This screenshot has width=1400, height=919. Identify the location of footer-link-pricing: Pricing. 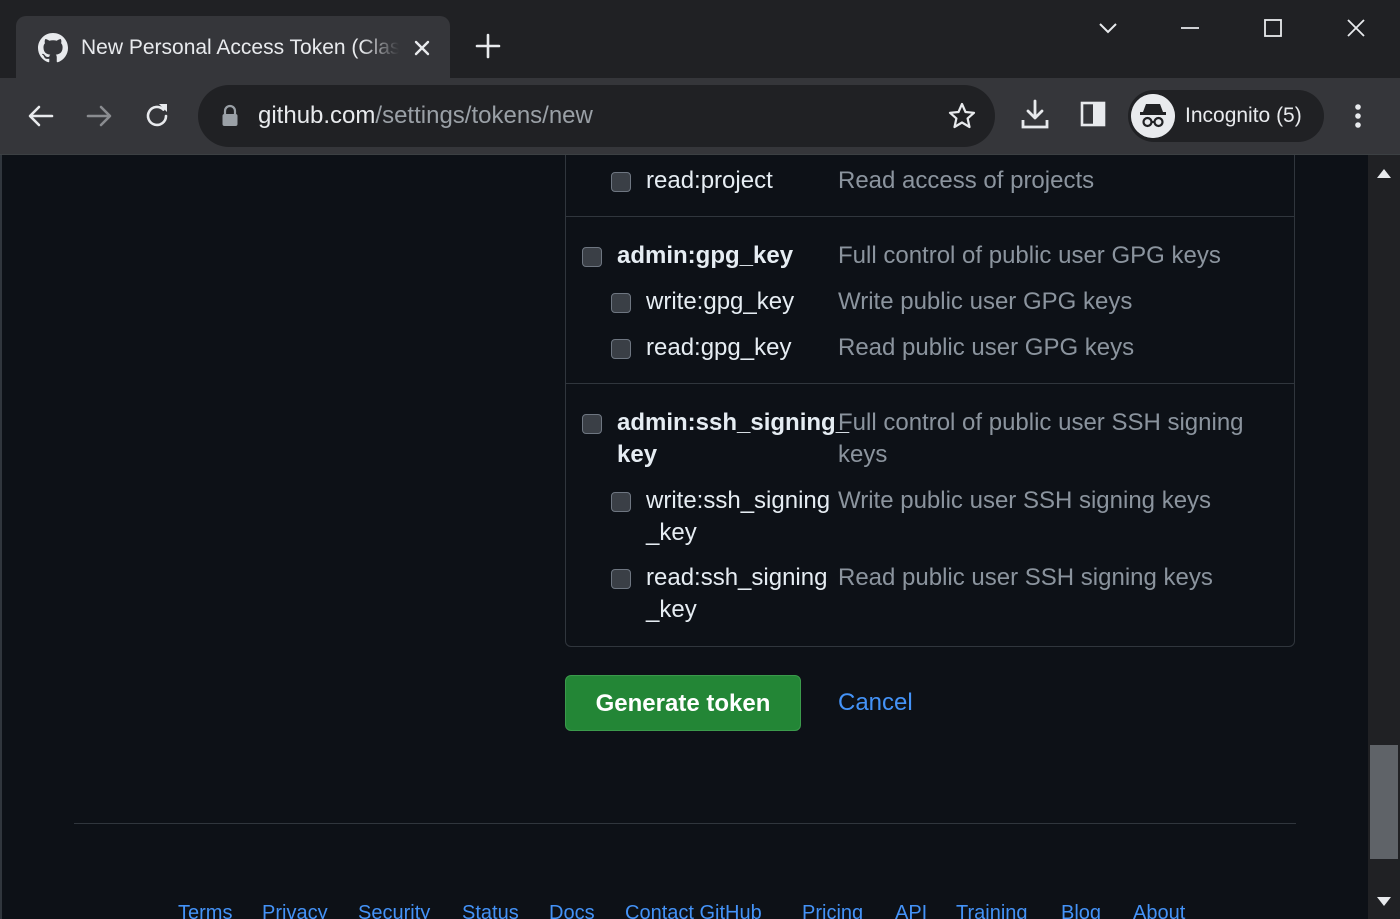
(832, 909).